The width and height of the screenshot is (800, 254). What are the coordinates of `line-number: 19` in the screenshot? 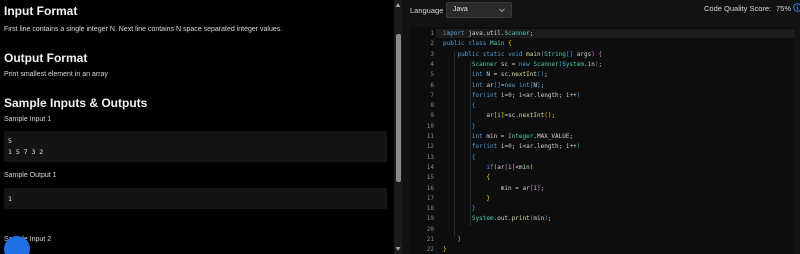 It's located at (430, 219).